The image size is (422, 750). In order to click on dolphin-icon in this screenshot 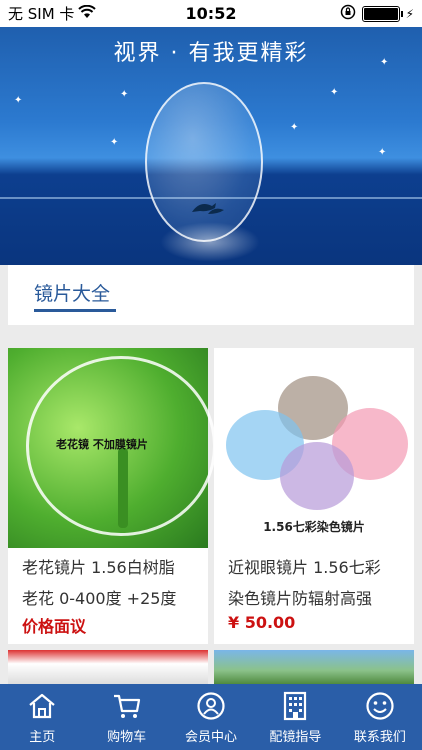, I will do `click(208, 210)`.